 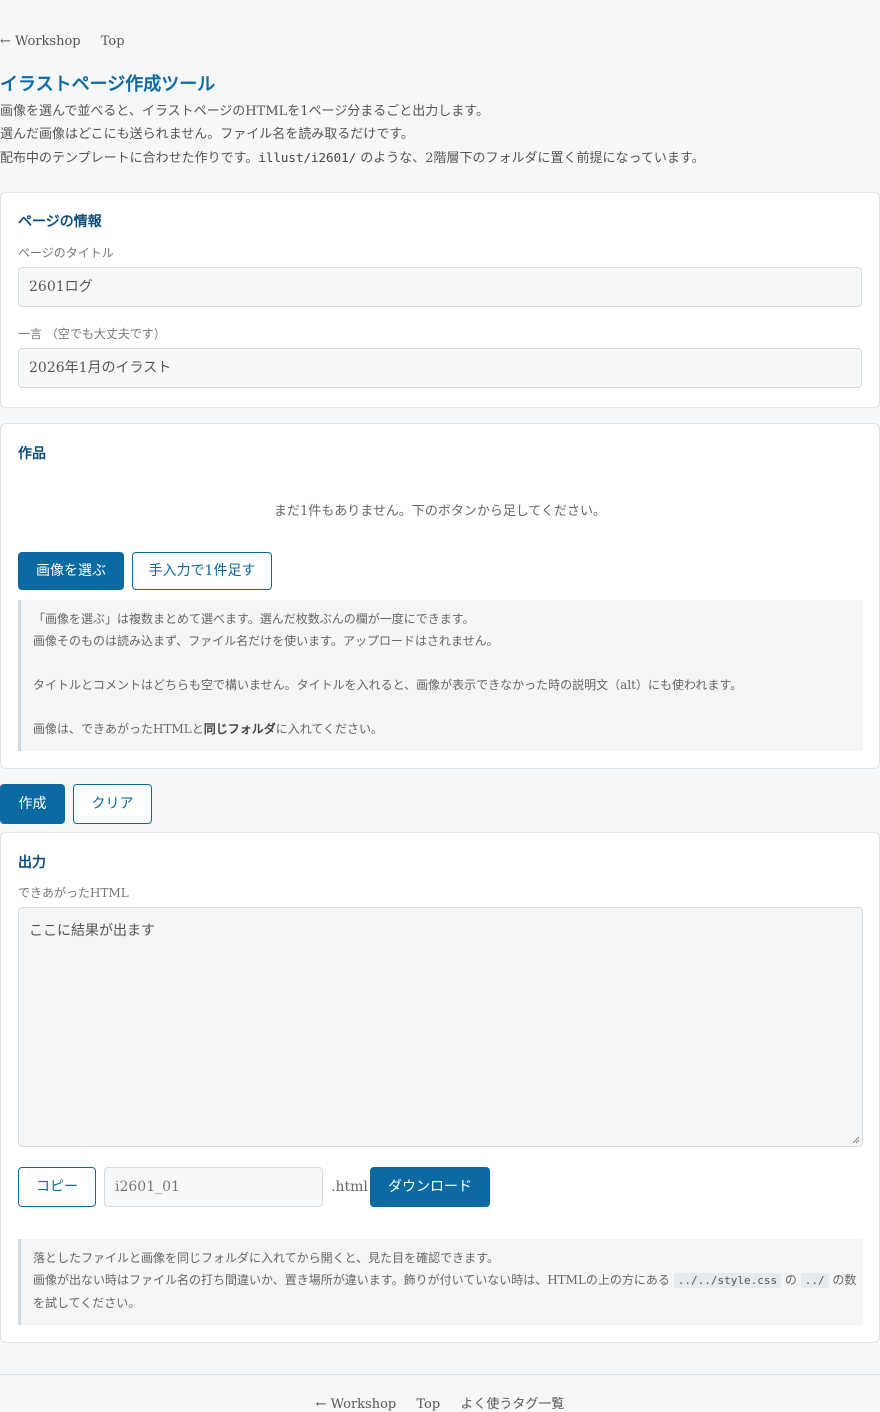 I want to click on comment-label: 一言 （空でも大丈夫です）, so click(x=92, y=334).